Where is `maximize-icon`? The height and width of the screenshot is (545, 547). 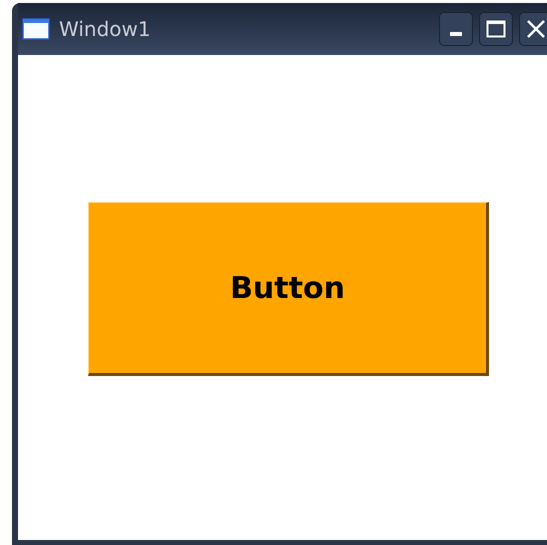 maximize-icon is located at coordinates (496, 29).